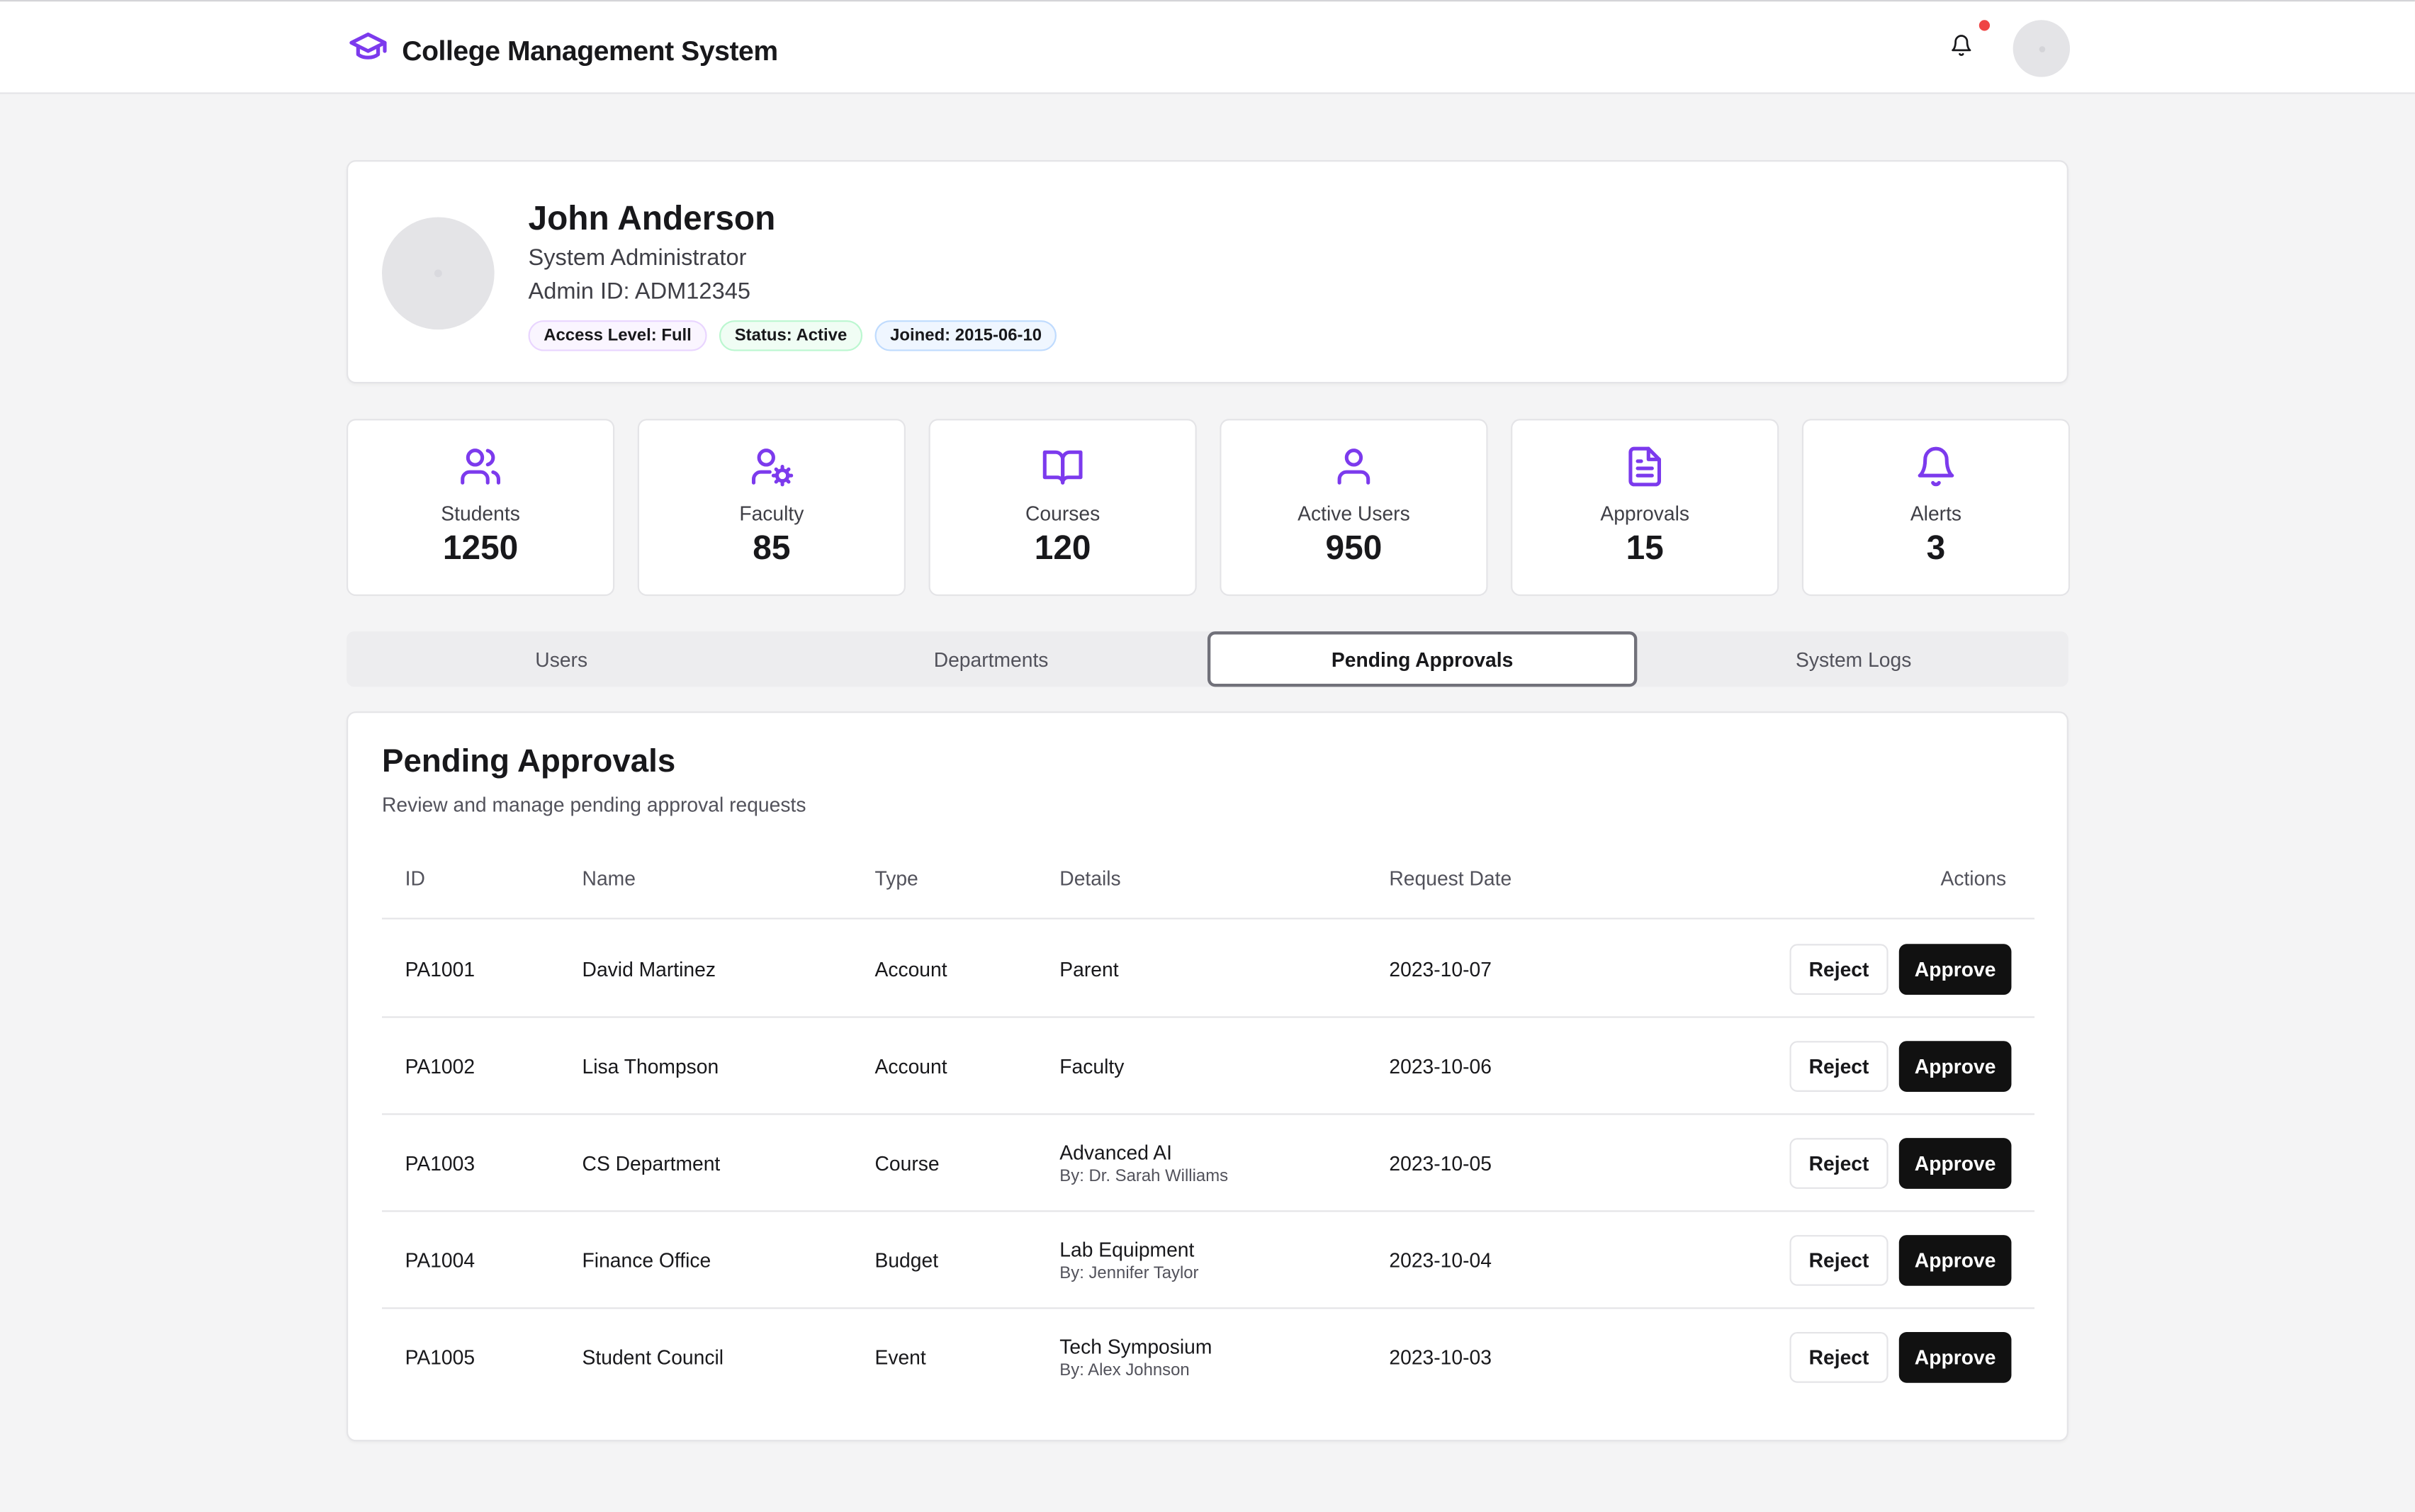 This screenshot has height=1512, width=2415. I want to click on stat-label: Approvals, so click(1645, 514).